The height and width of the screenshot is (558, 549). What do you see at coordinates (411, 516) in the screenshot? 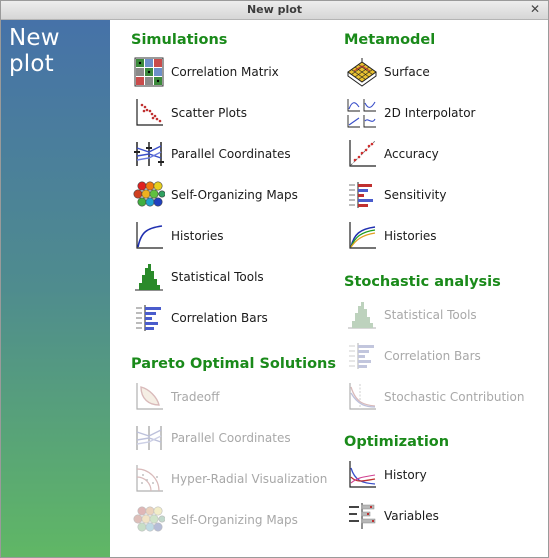
I see `item-label: Variables` at bounding box center [411, 516].